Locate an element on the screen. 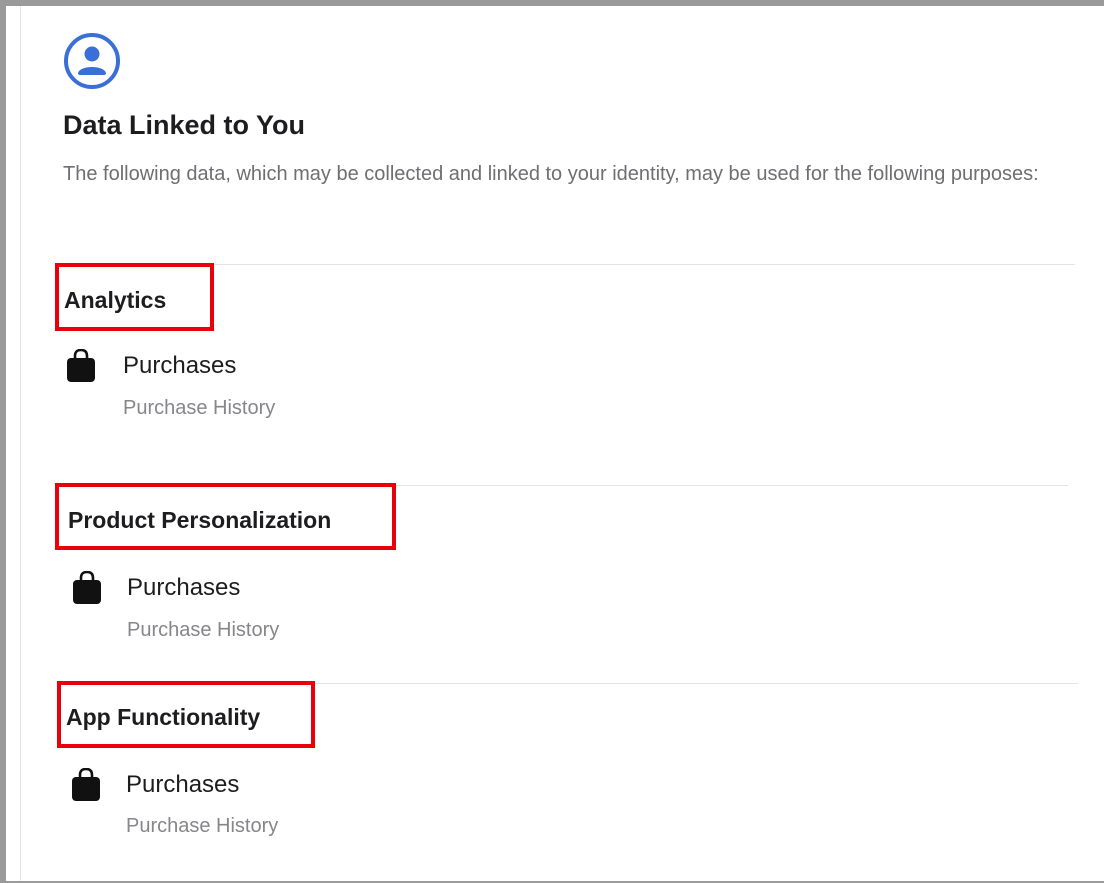 The width and height of the screenshot is (1104, 883). section-title-app-functionality: App Functionality is located at coordinates (163, 717).